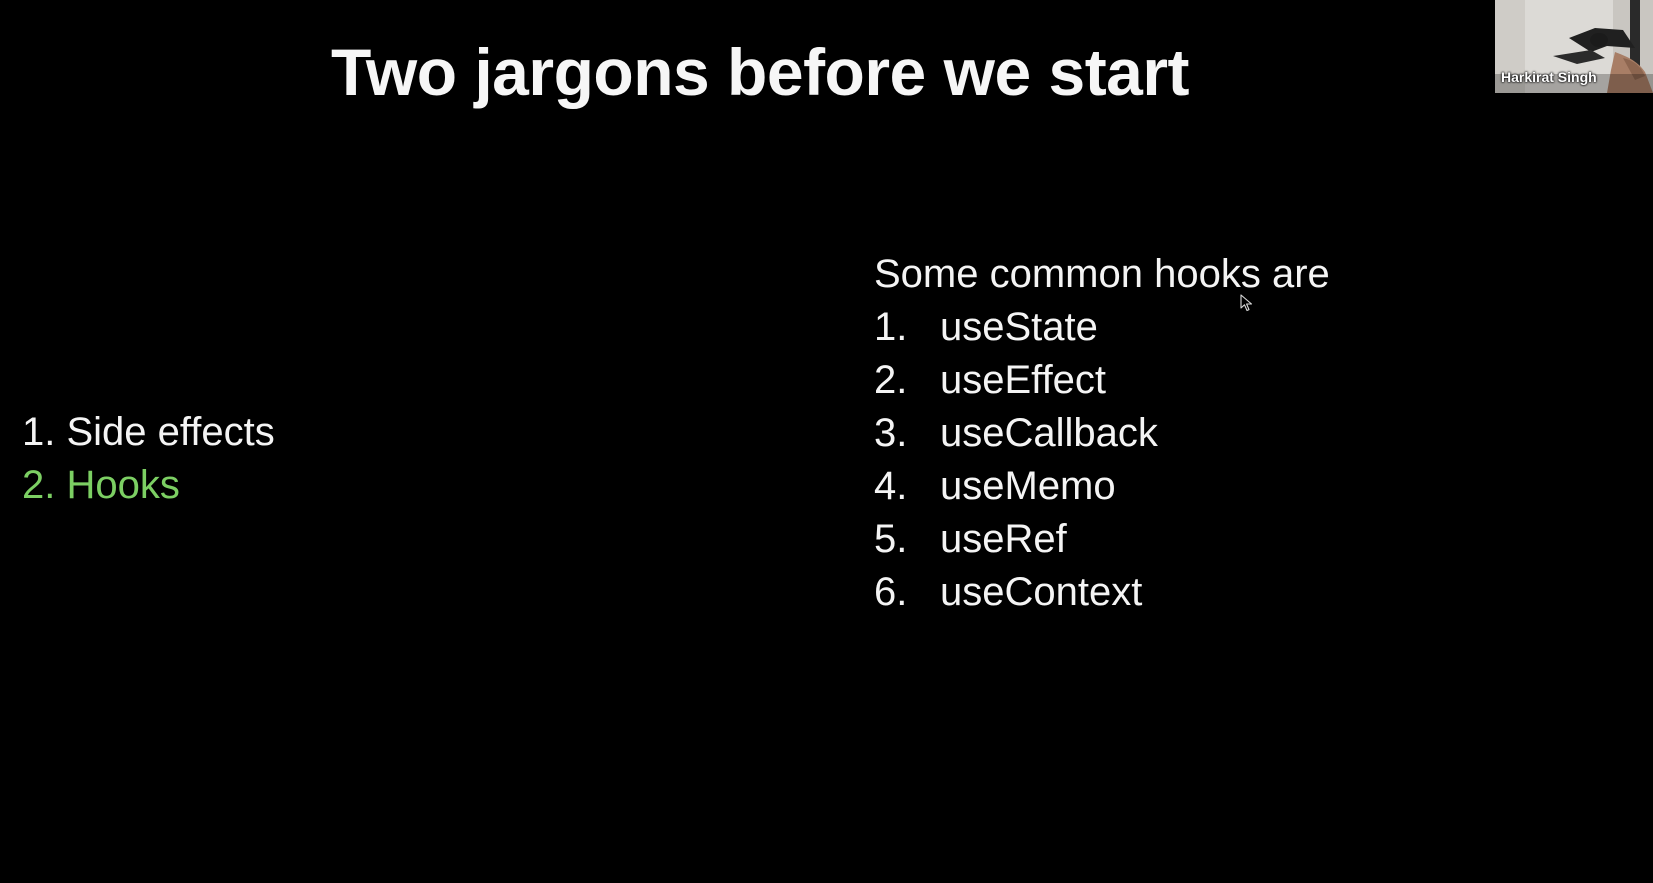  What do you see at coordinates (1049, 433) in the screenshot?
I see `hook-label: useCallback` at bounding box center [1049, 433].